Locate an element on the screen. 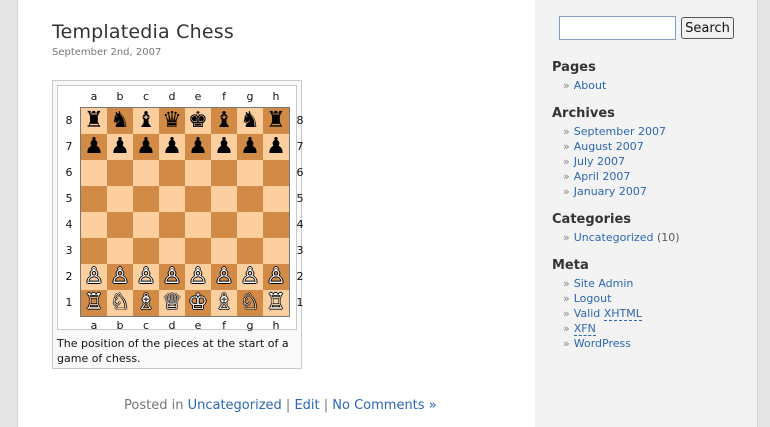  archives-heading: Archives is located at coordinates (583, 113).